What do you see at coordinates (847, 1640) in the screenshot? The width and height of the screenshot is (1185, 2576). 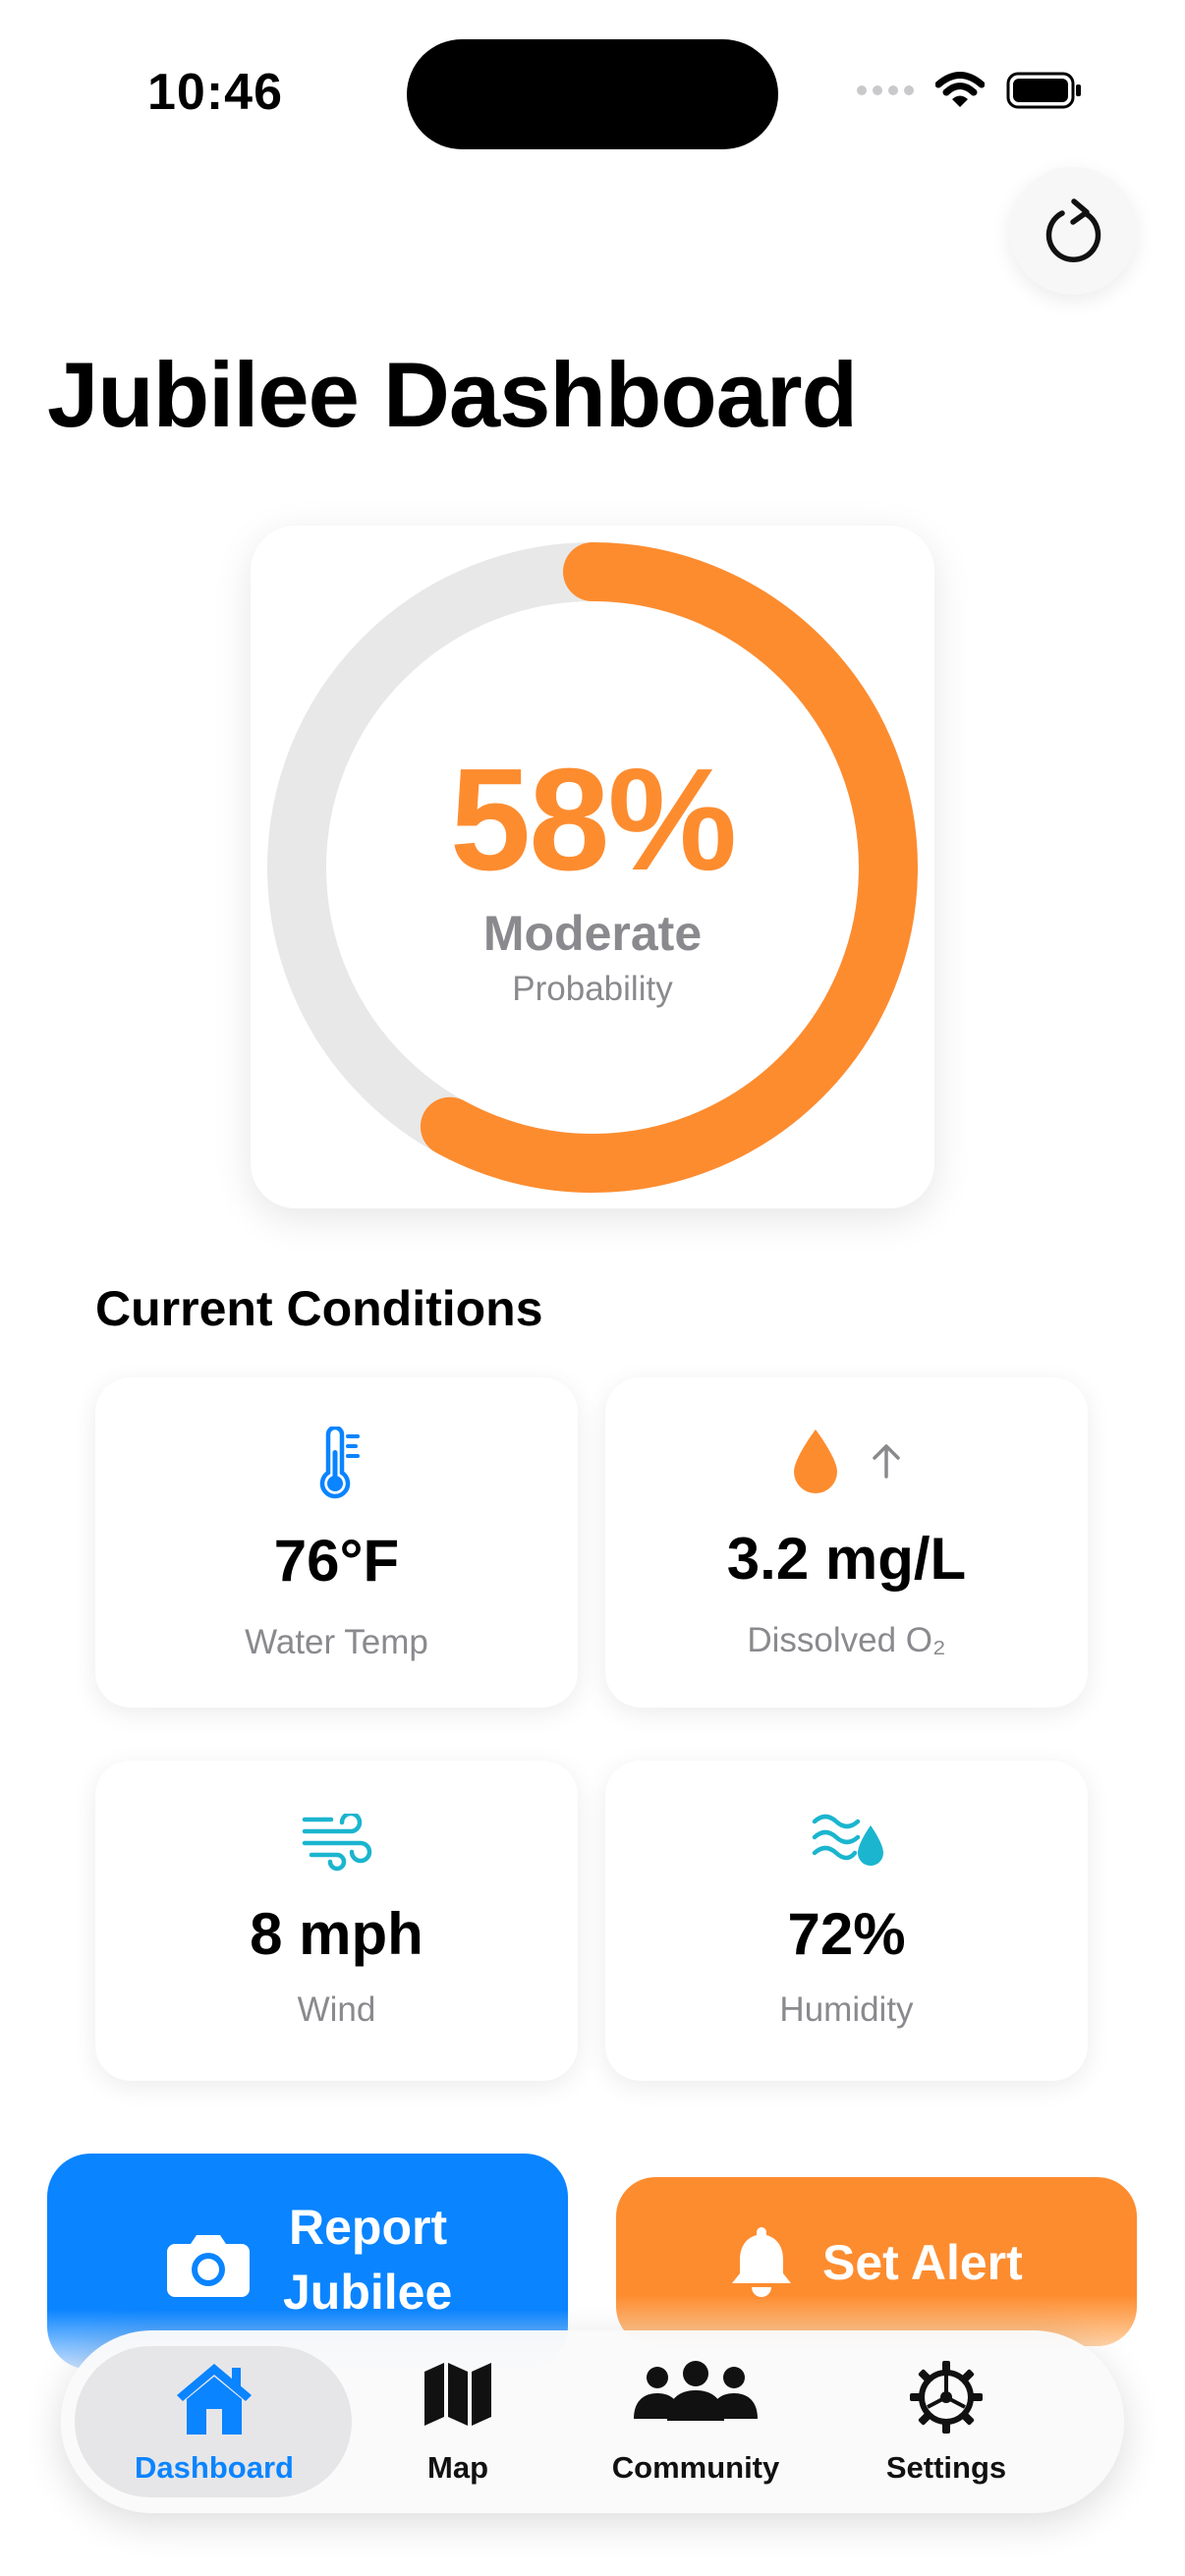 I see `dissolved-oxygen-label: Dissolved O₂` at bounding box center [847, 1640].